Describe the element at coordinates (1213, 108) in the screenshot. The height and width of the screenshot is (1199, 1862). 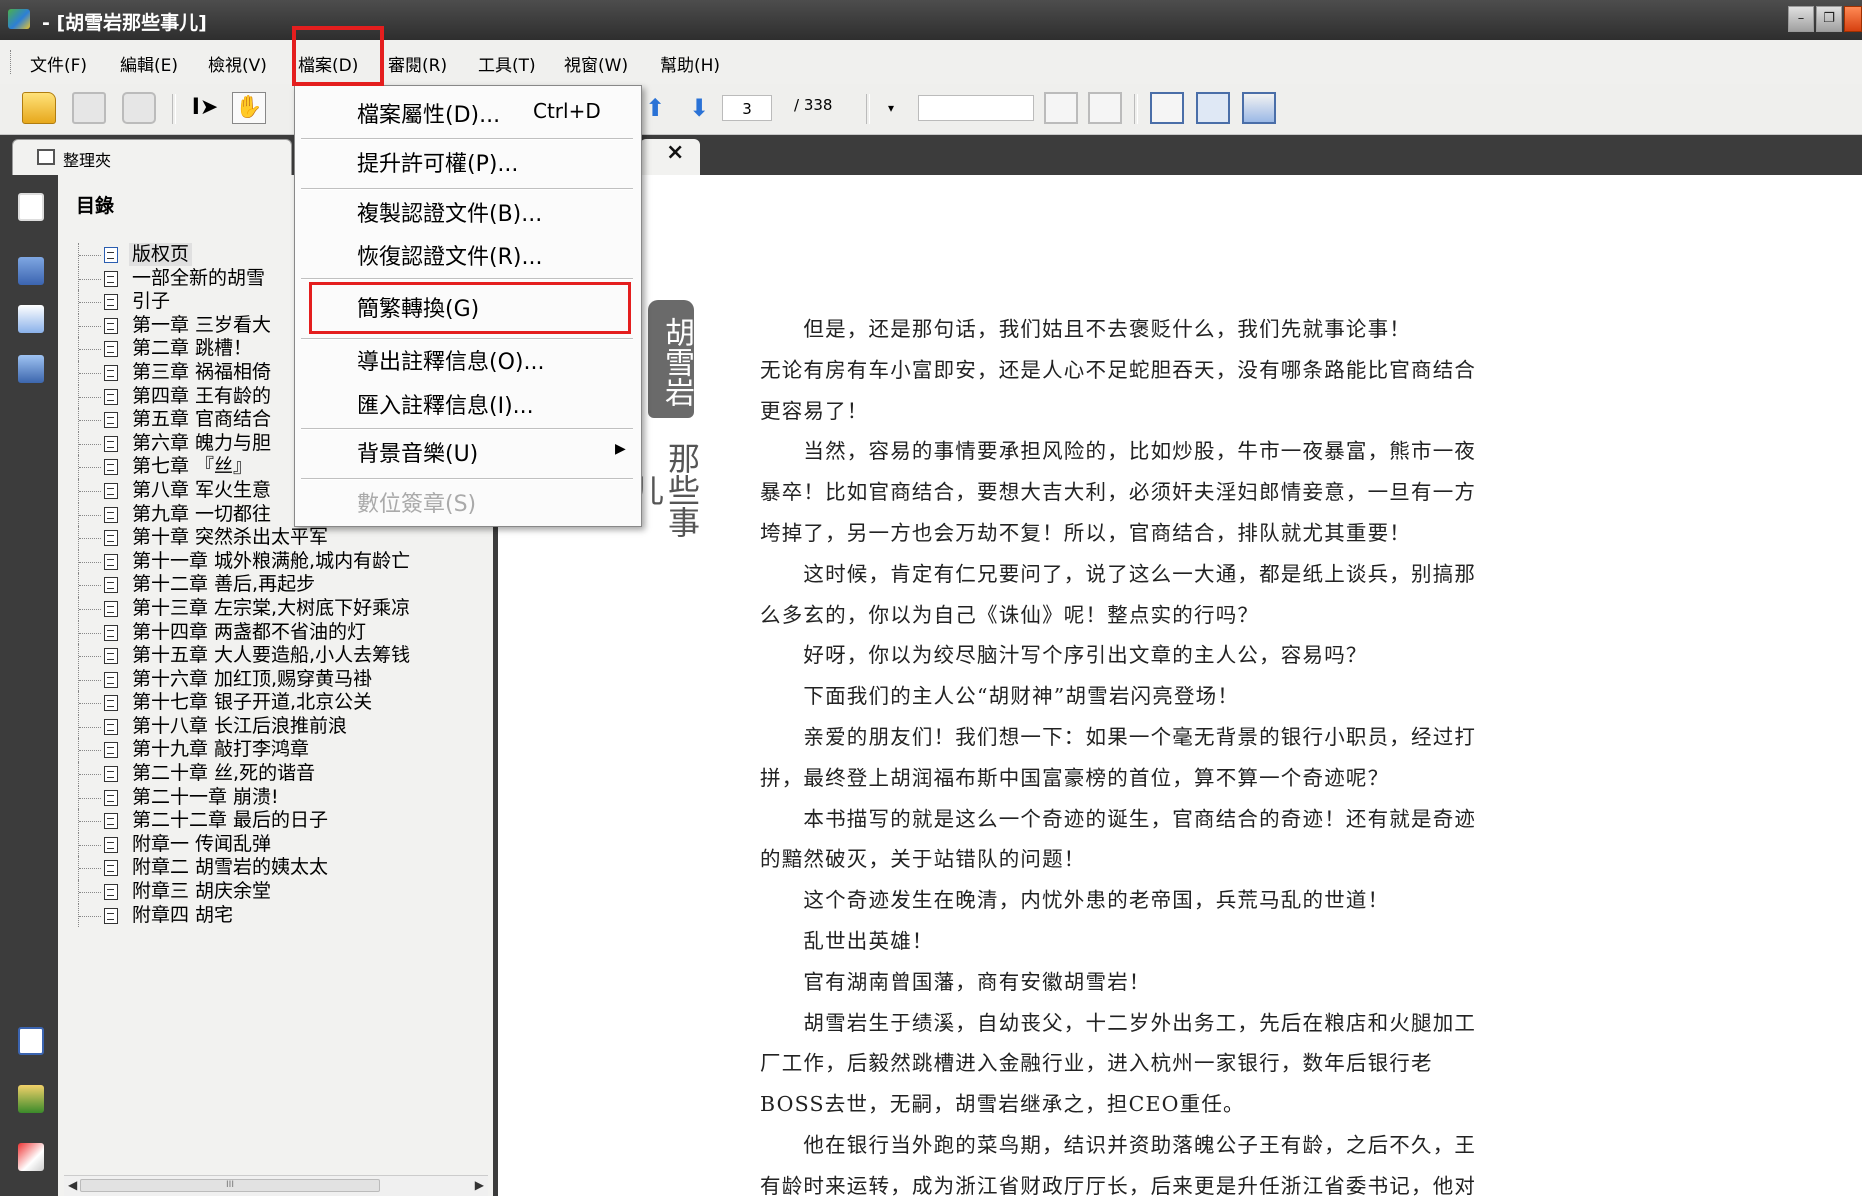
I see `double-page-icon` at that location.